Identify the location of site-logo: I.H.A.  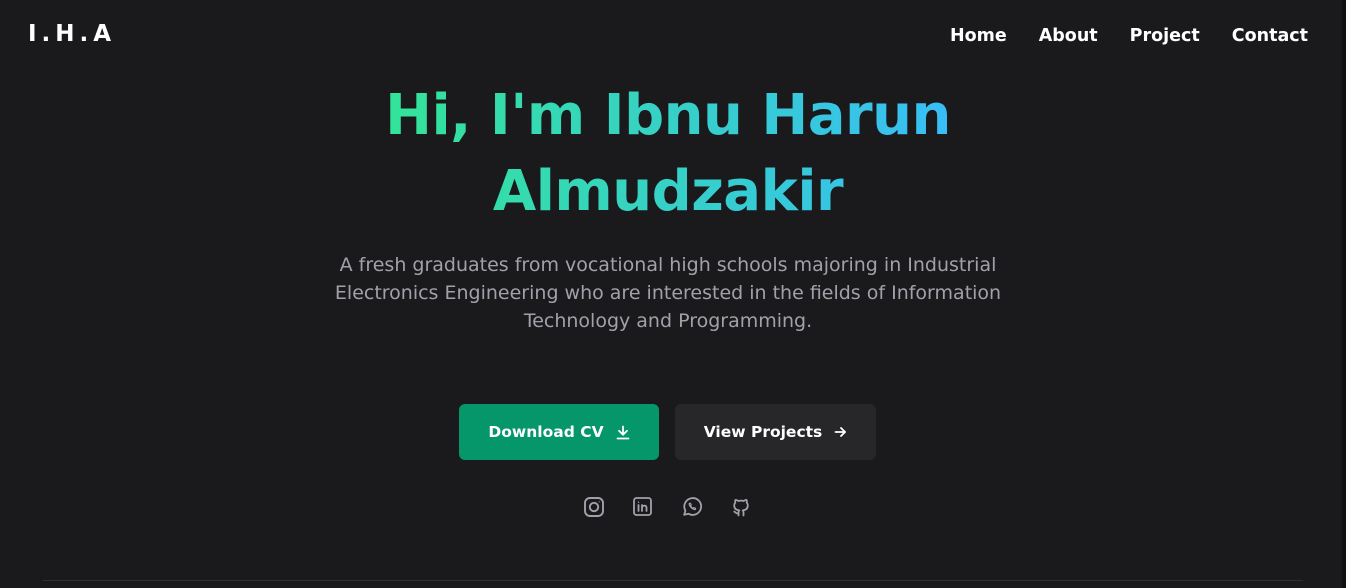
(72, 34).